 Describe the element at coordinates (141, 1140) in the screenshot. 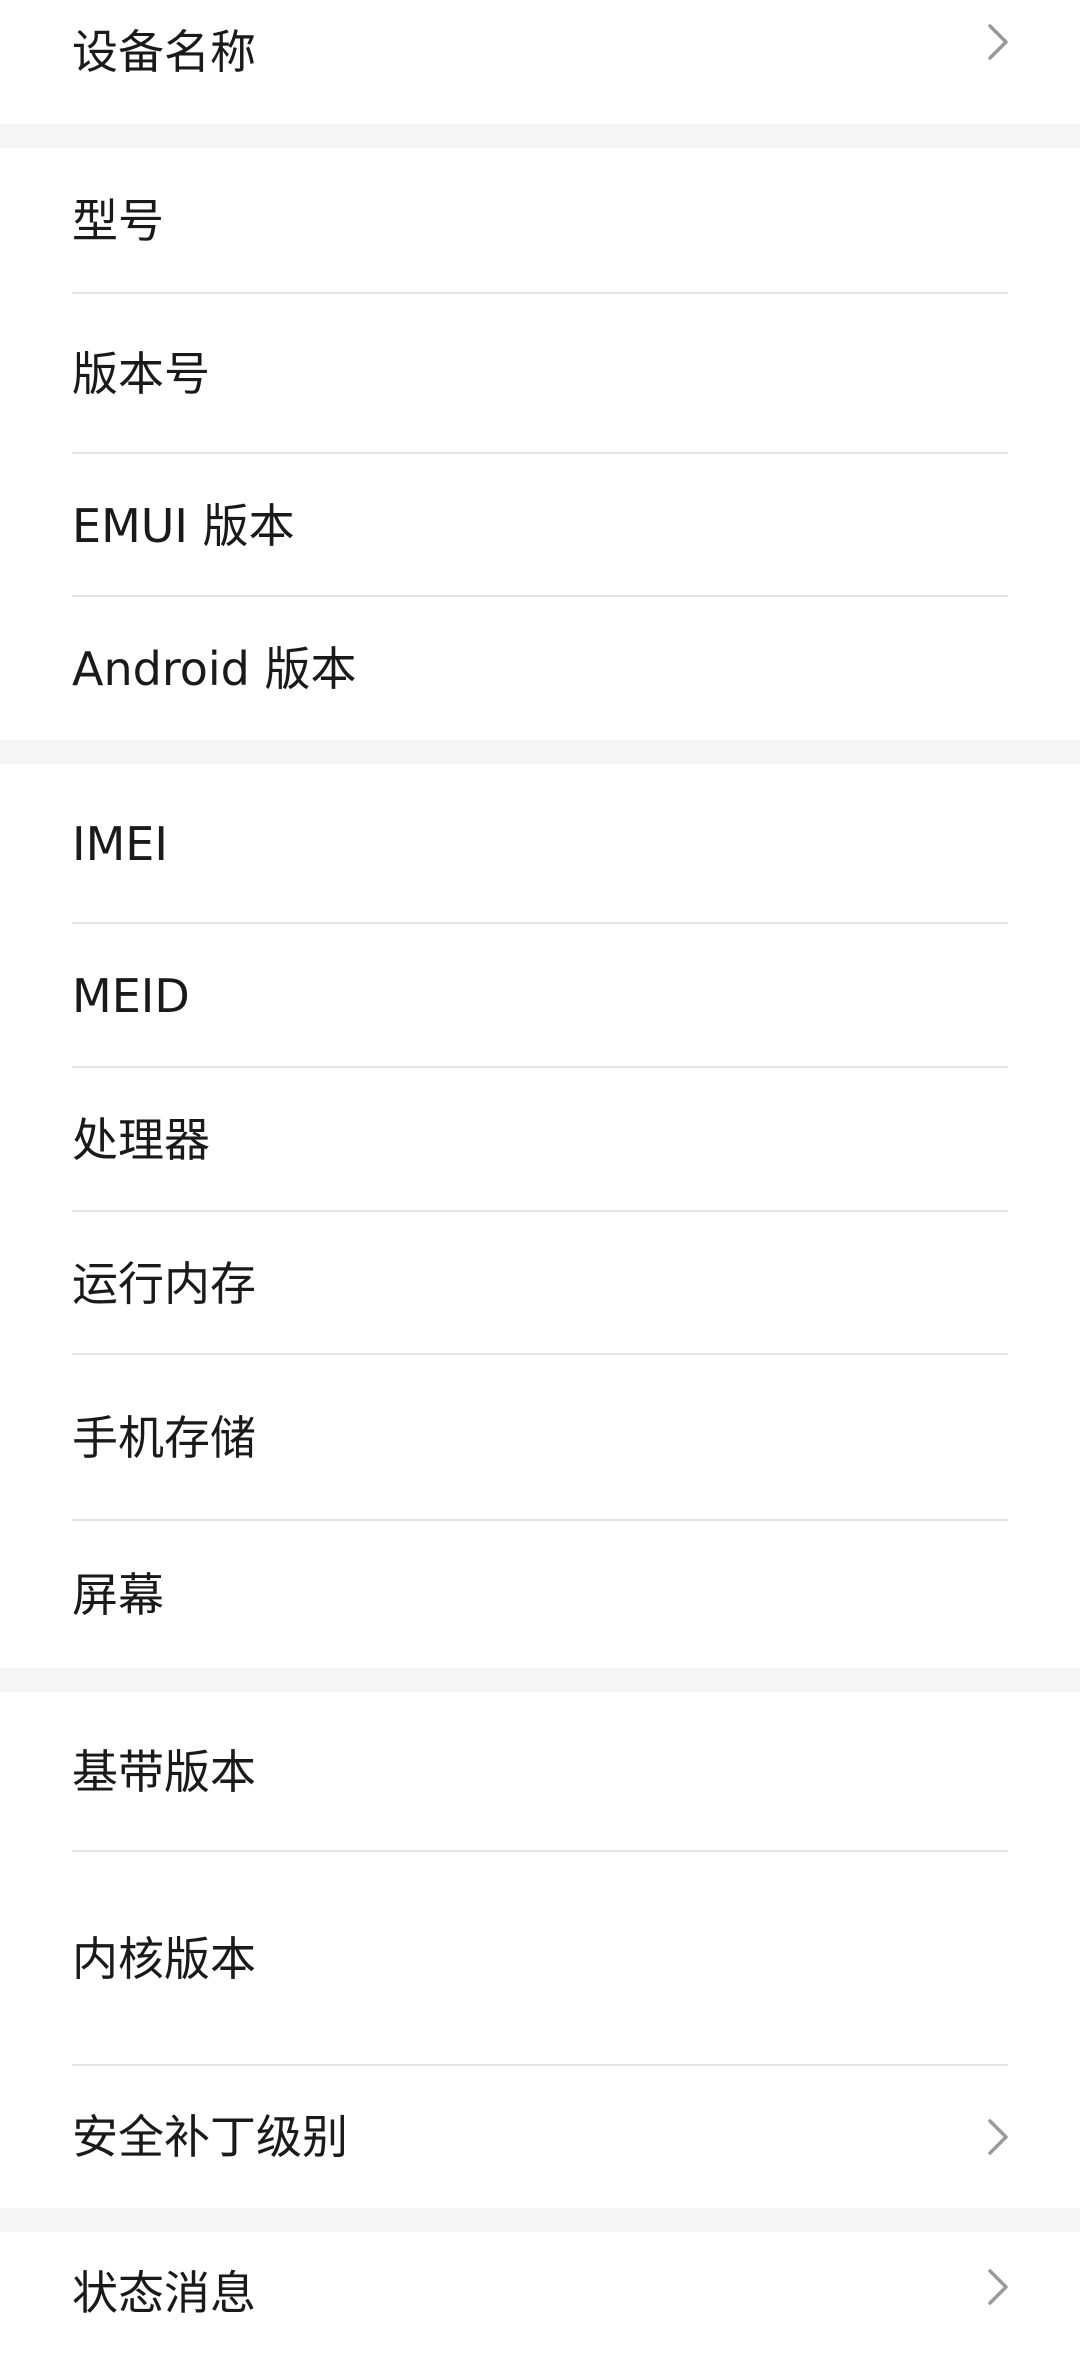

I see `row-label: 处理器` at that location.